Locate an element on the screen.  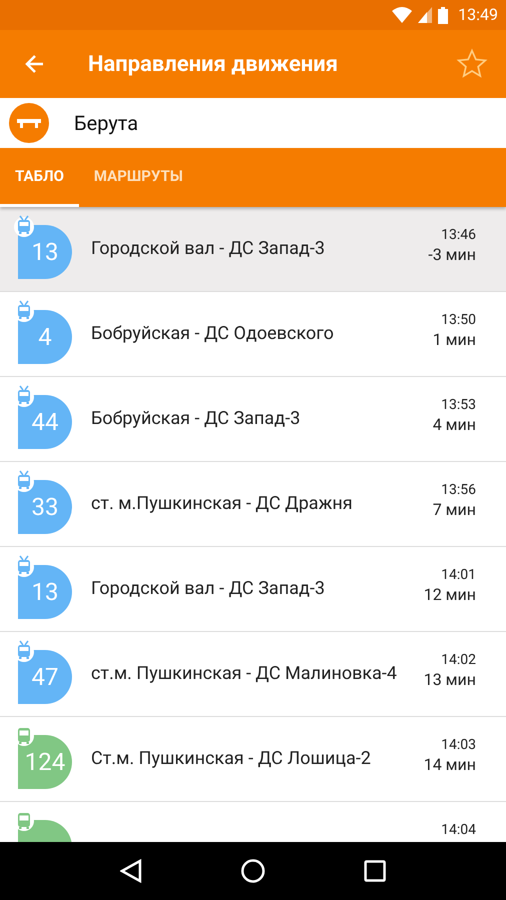
route-name: ст.м. Пушкинская - ДС Малиновка-4 is located at coordinates (244, 673).